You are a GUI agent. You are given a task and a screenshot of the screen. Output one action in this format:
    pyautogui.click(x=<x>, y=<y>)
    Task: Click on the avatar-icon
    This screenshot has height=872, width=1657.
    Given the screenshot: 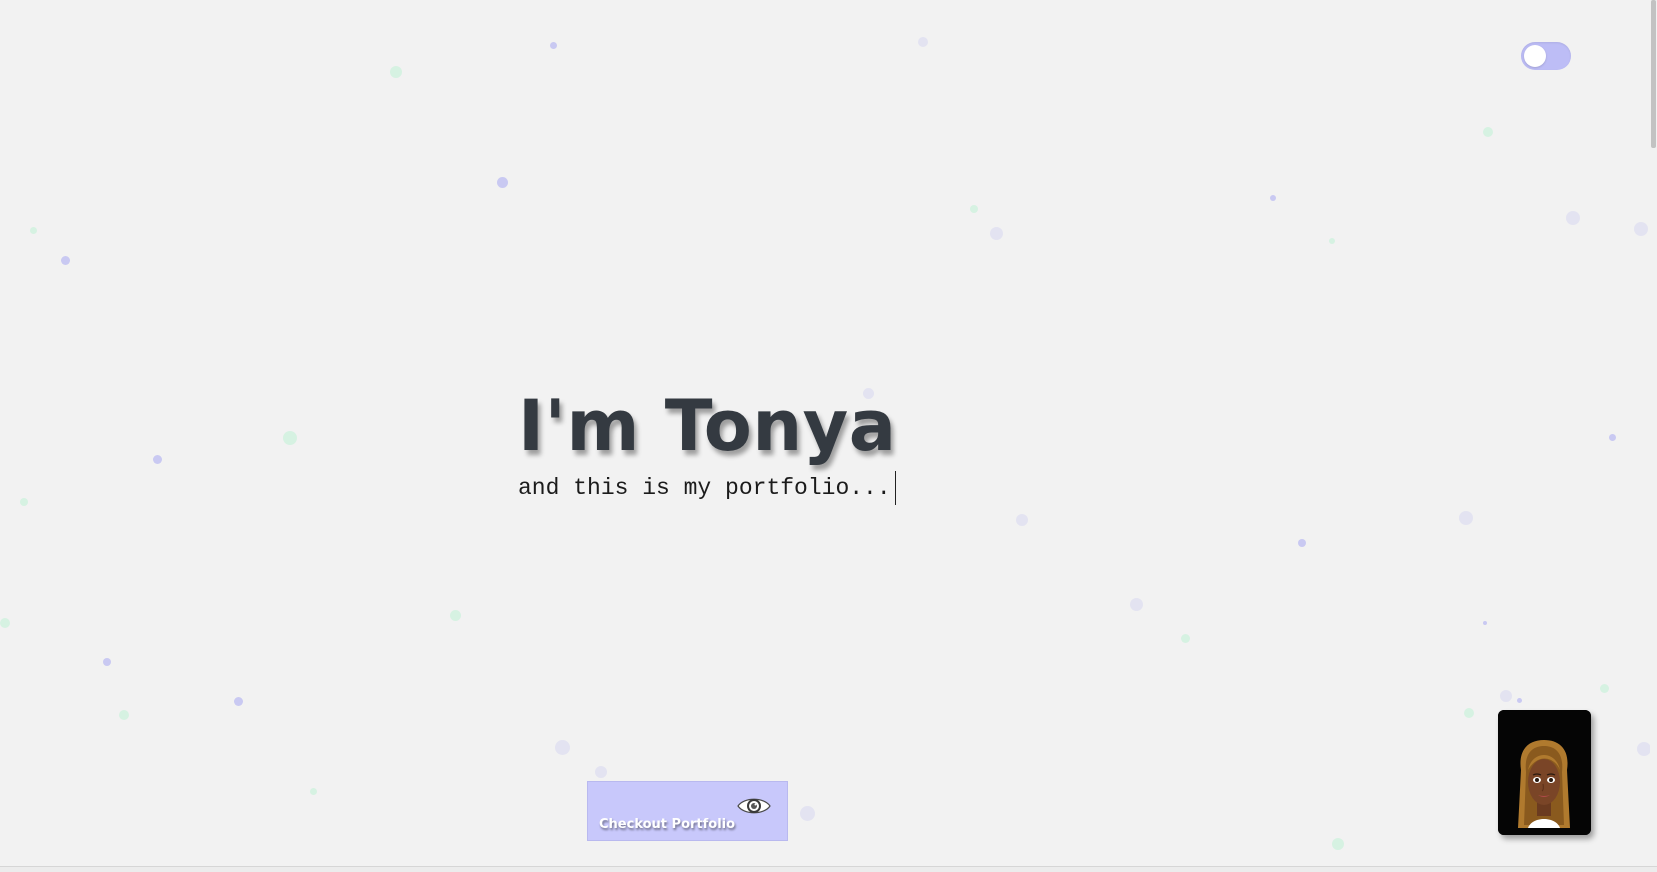 What is the action you would take?
    pyautogui.click(x=1544, y=772)
    